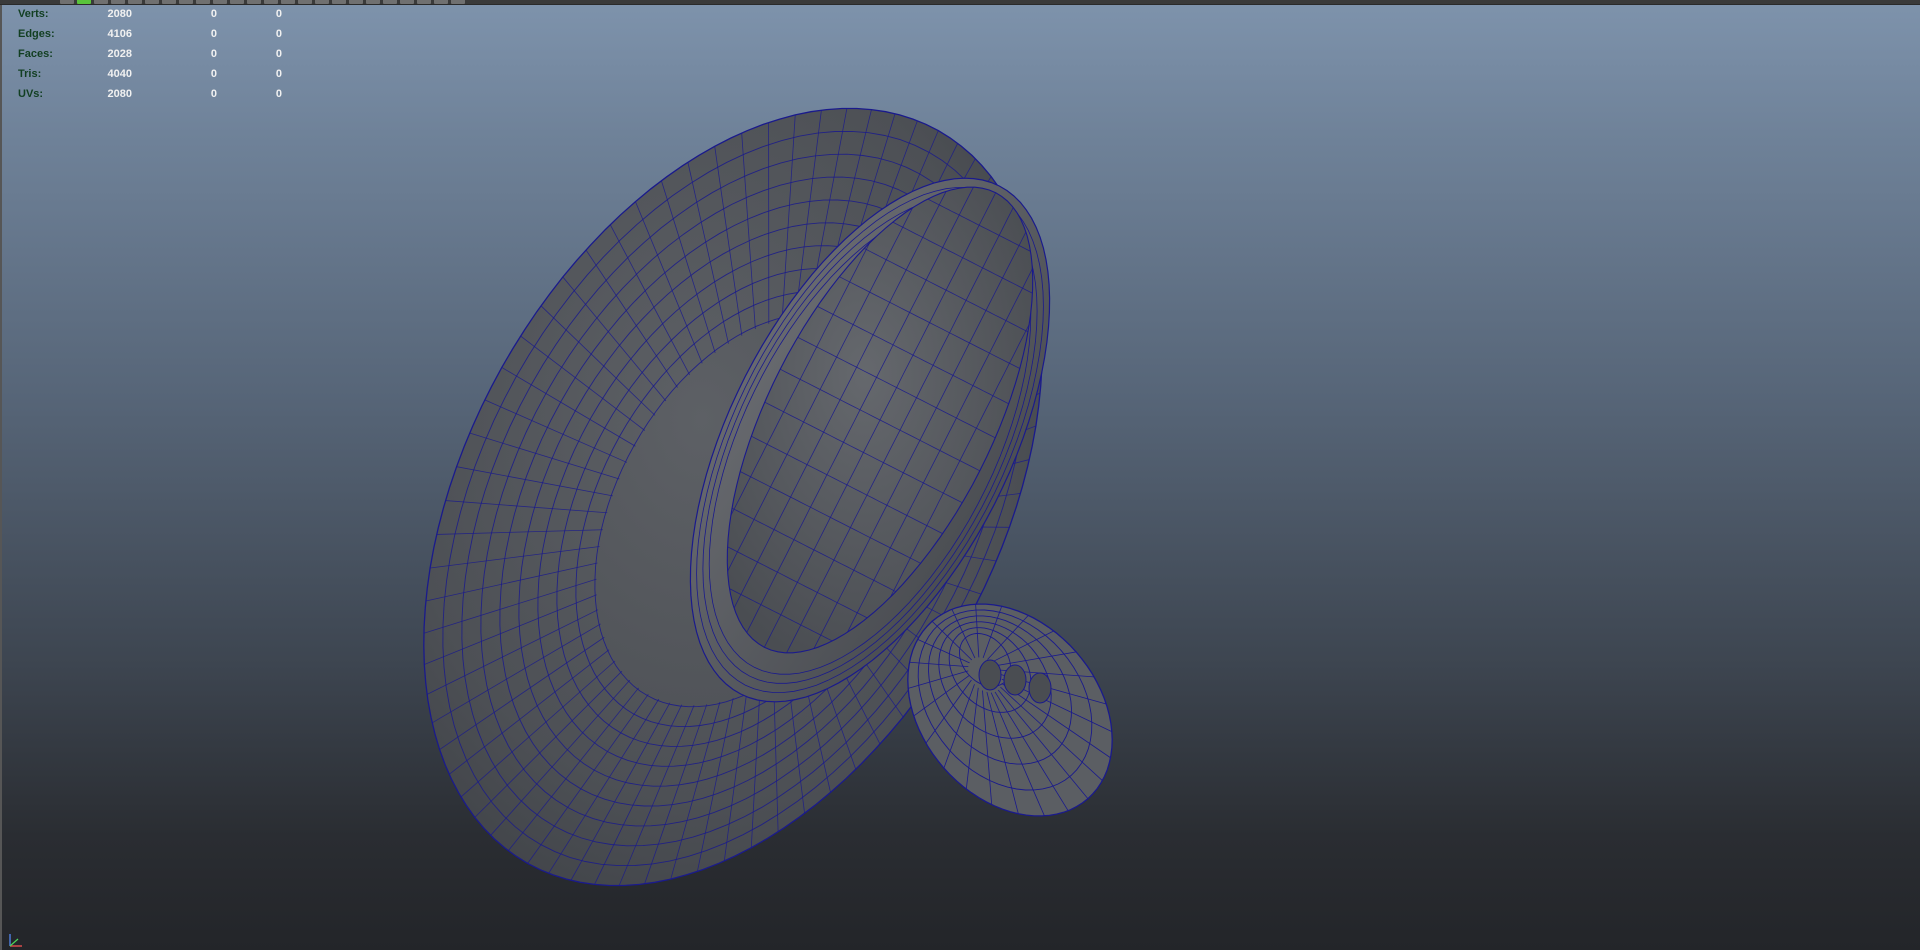 The width and height of the screenshot is (1920, 950). Describe the element at coordinates (119, 74) in the screenshot. I see `hud-value: 4040` at that location.